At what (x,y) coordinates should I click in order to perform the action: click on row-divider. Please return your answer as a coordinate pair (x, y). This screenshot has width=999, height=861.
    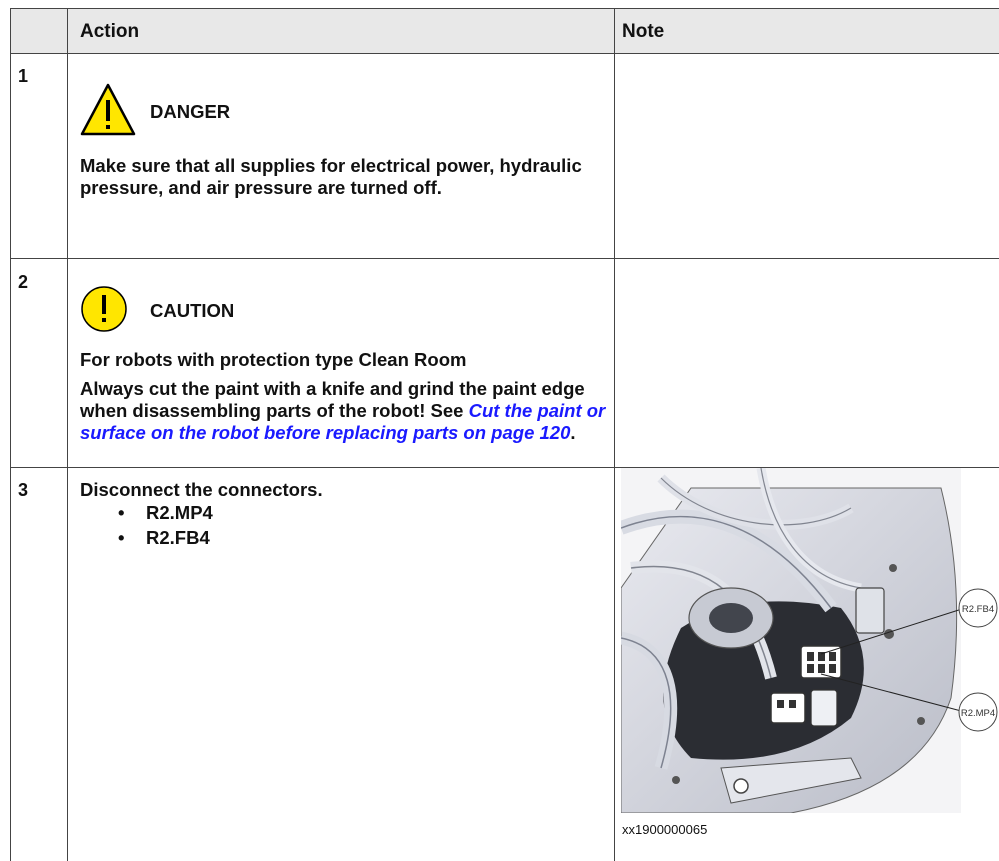
    Looking at the image, I should click on (504, 258).